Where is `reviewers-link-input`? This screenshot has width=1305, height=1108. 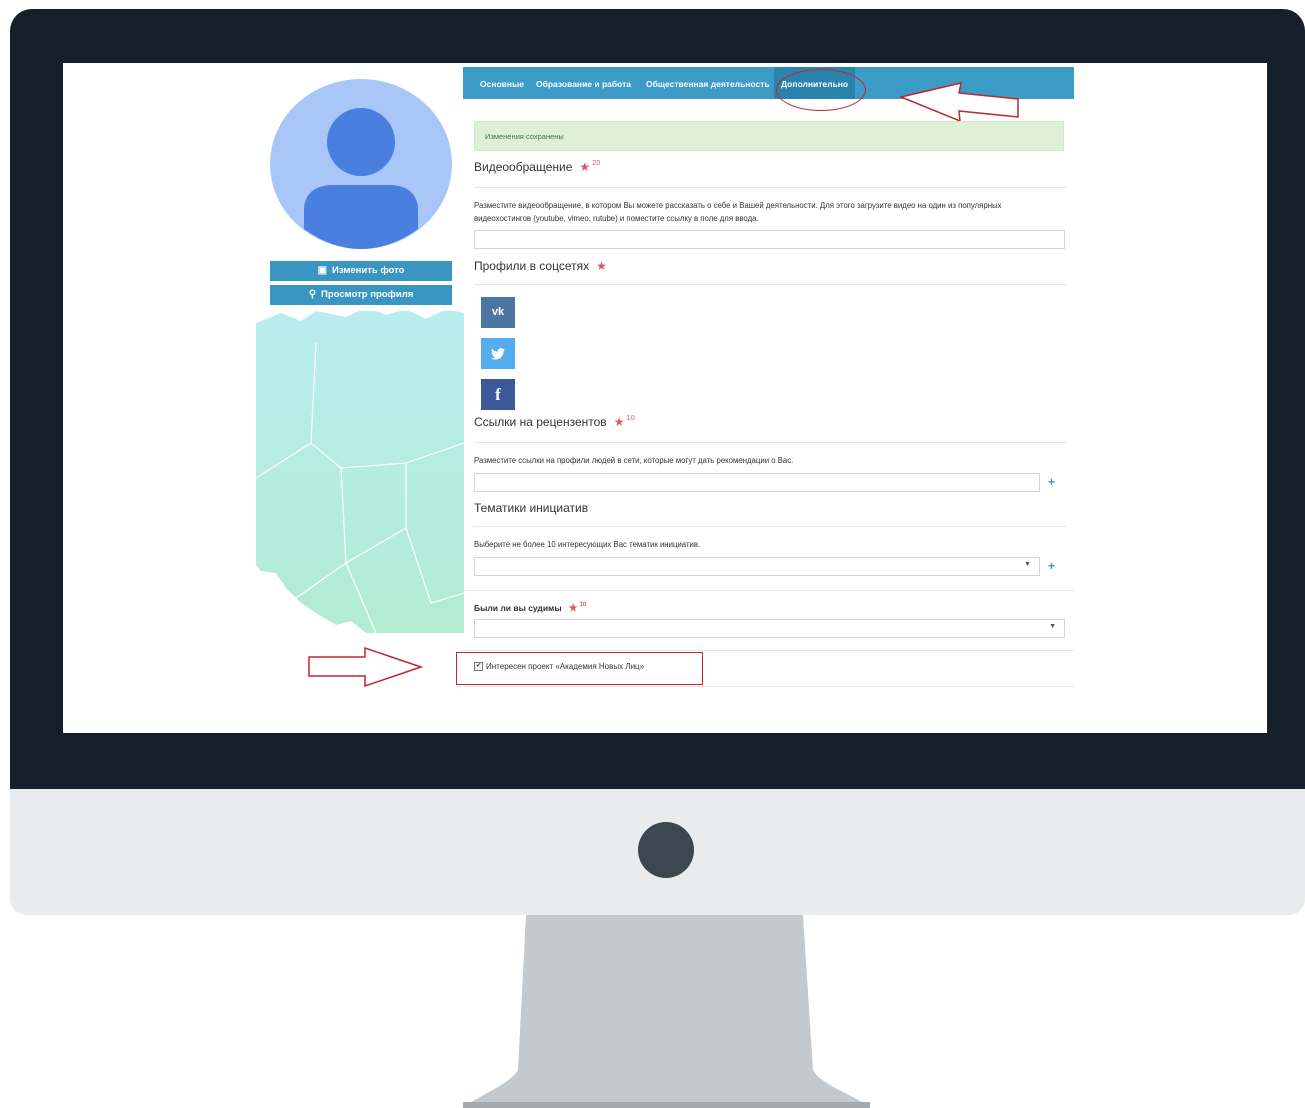
reviewers-link-input is located at coordinates (757, 482).